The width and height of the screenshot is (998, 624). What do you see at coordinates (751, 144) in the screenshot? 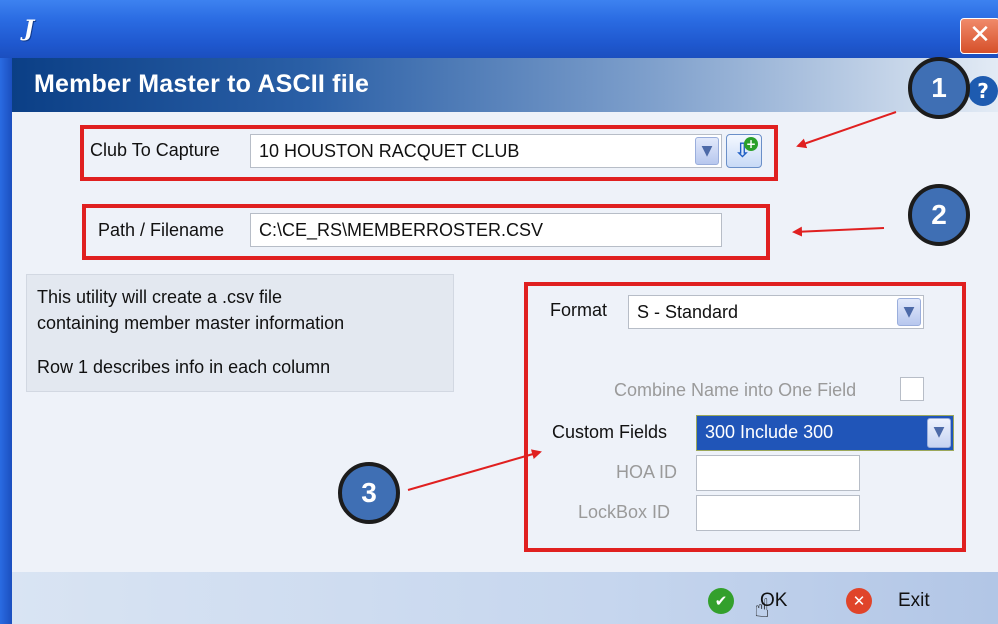
I see `plus-icon: +` at bounding box center [751, 144].